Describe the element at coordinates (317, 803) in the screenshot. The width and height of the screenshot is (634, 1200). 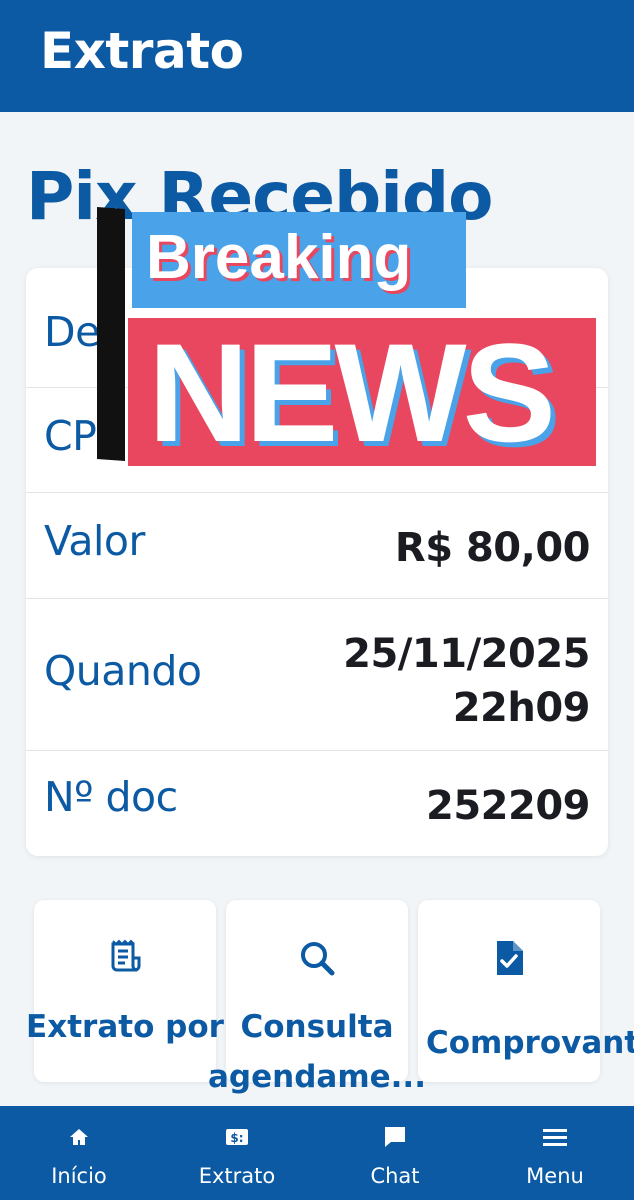
I see `detail-row-doc: Nº doc 252209` at that location.